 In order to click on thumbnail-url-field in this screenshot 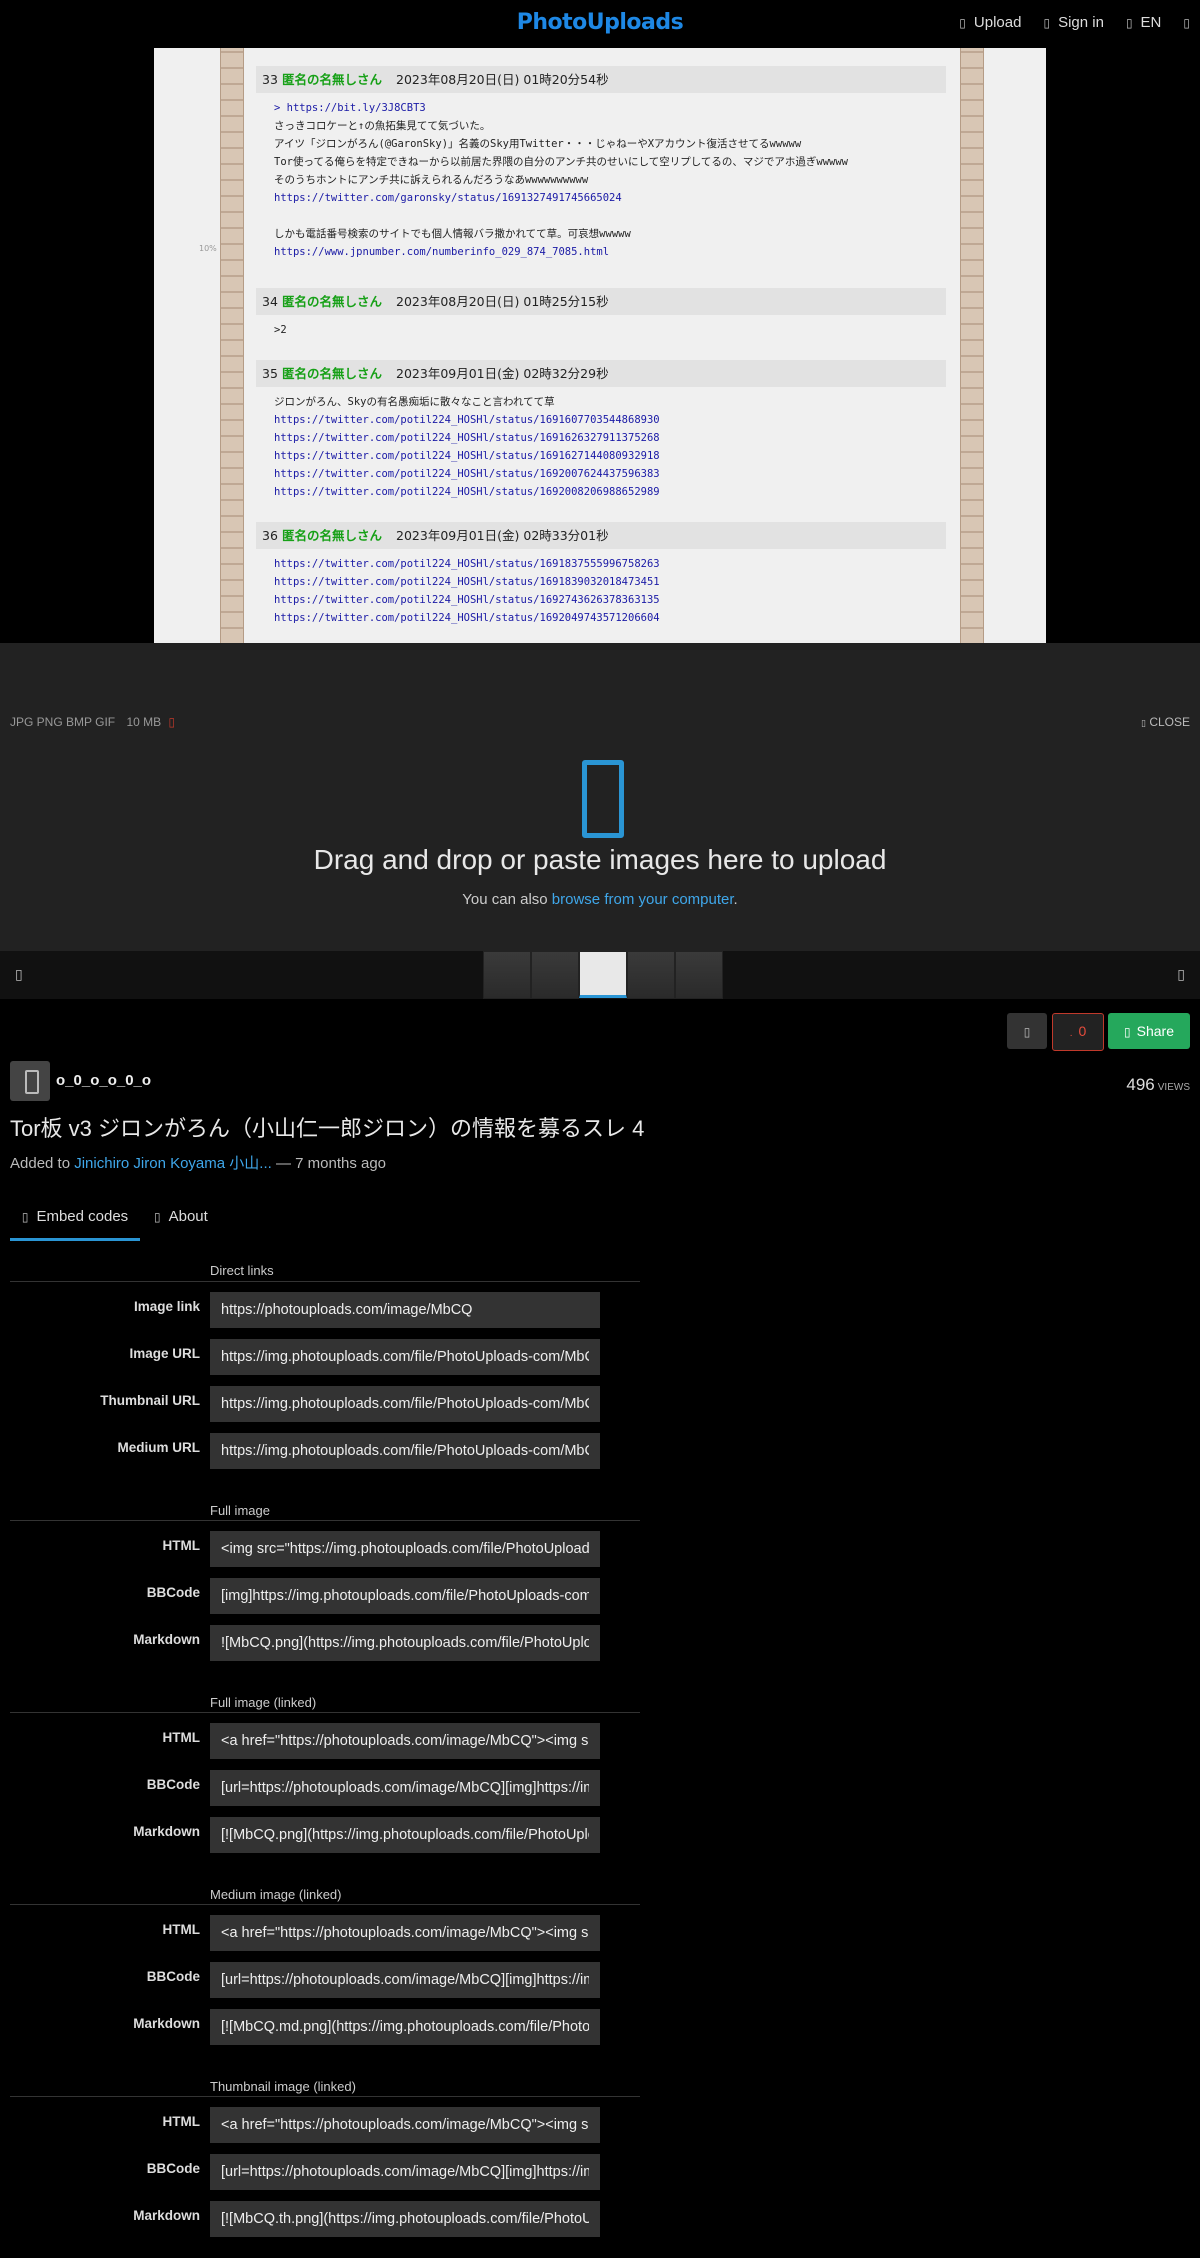, I will do `click(405, 1404)`.